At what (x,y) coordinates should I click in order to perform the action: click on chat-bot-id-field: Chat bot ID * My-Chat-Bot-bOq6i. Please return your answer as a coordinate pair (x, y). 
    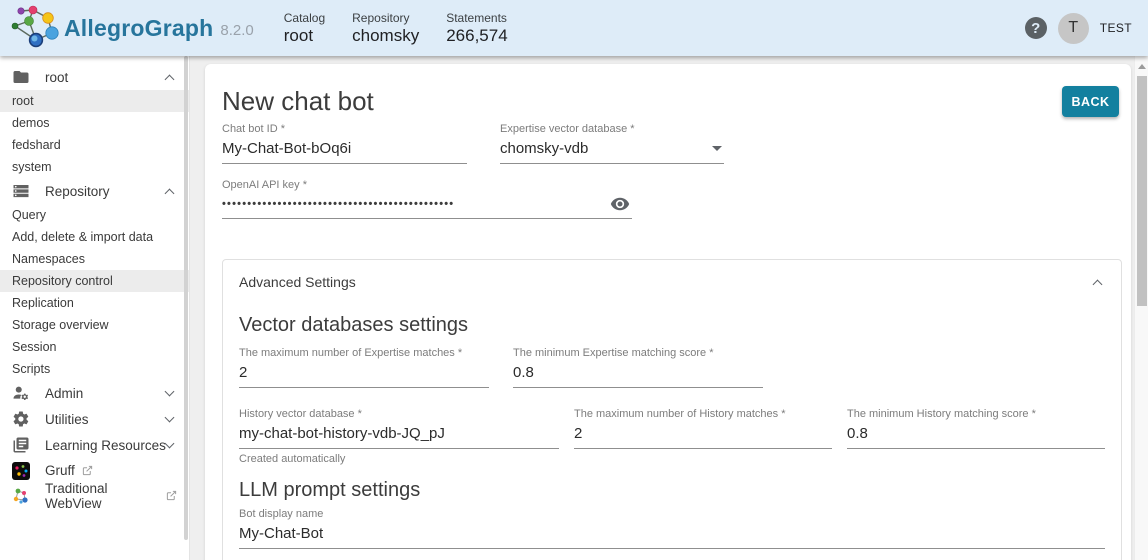
    Looking at the image, I should click on (344, 143).